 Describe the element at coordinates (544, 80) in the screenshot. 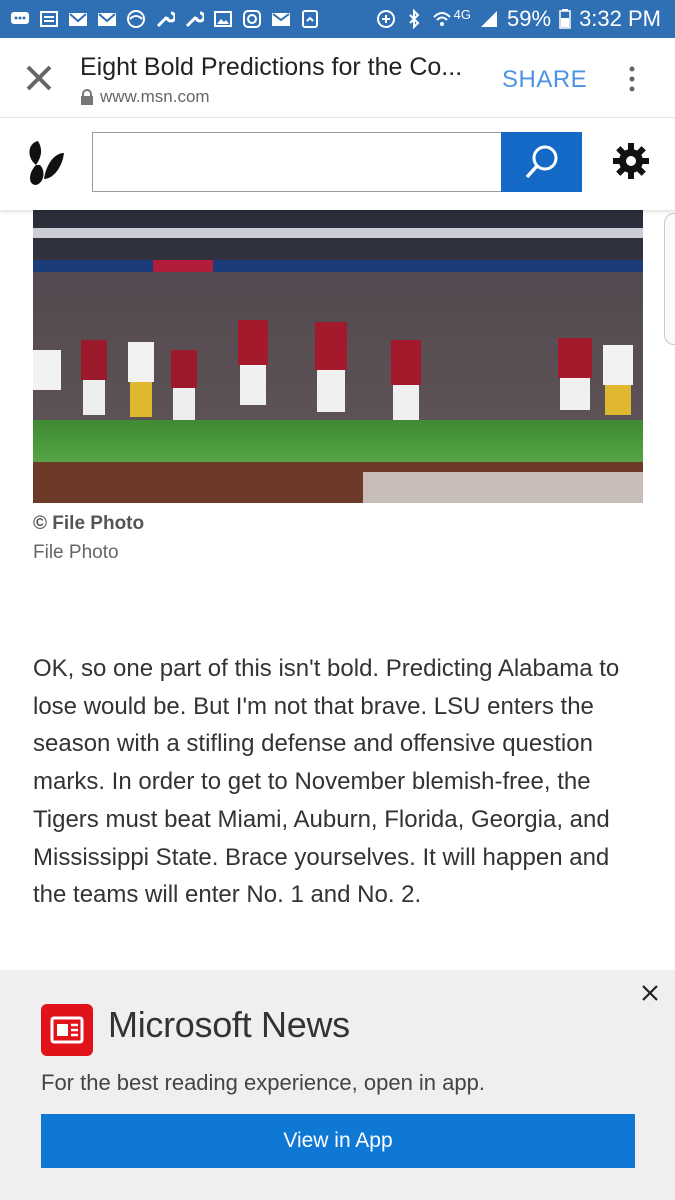

I see `share-button: SHARE` at that location.